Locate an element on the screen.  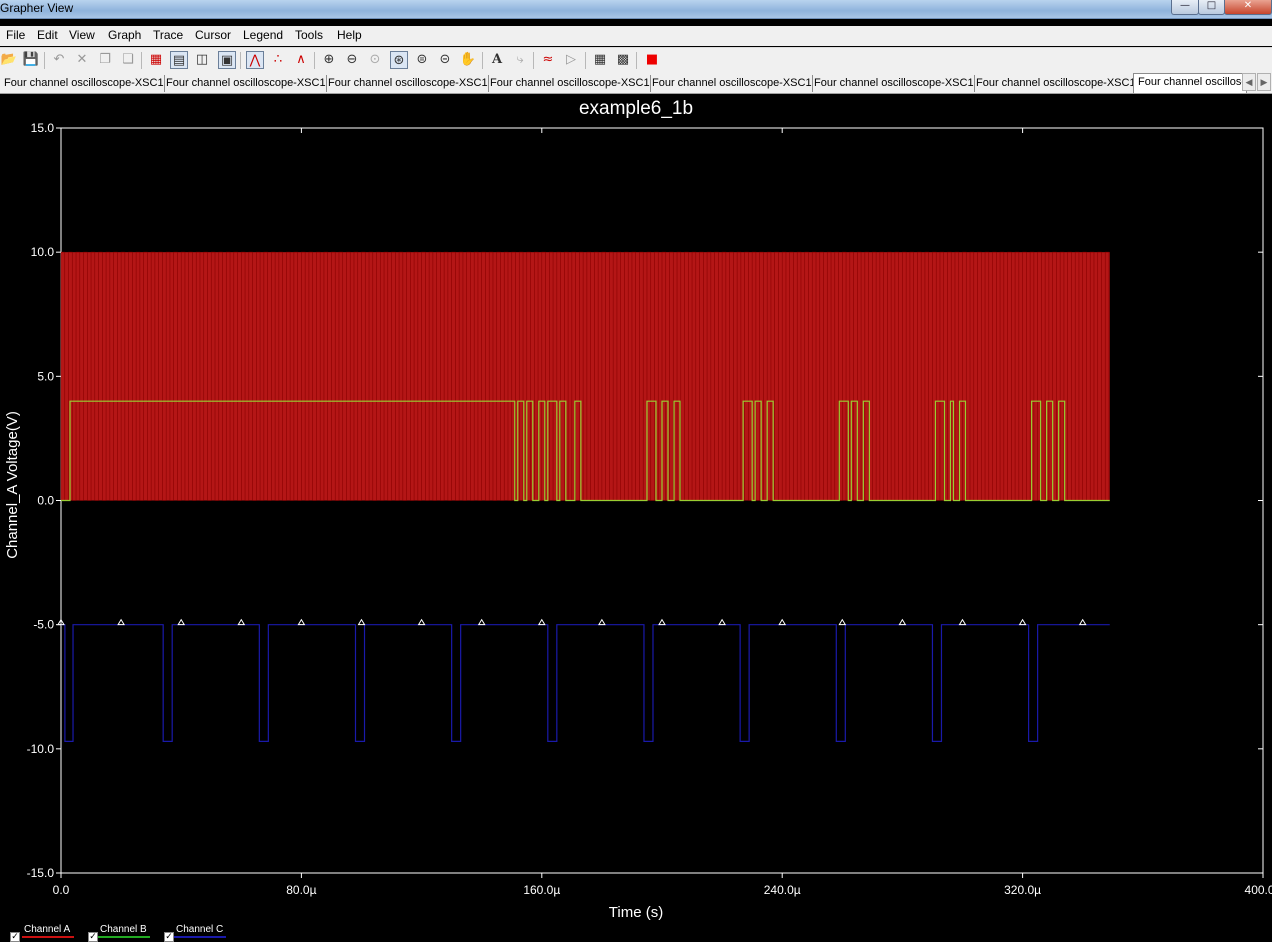
legend-swatch-channel-c is located at coordinates (200, 937).